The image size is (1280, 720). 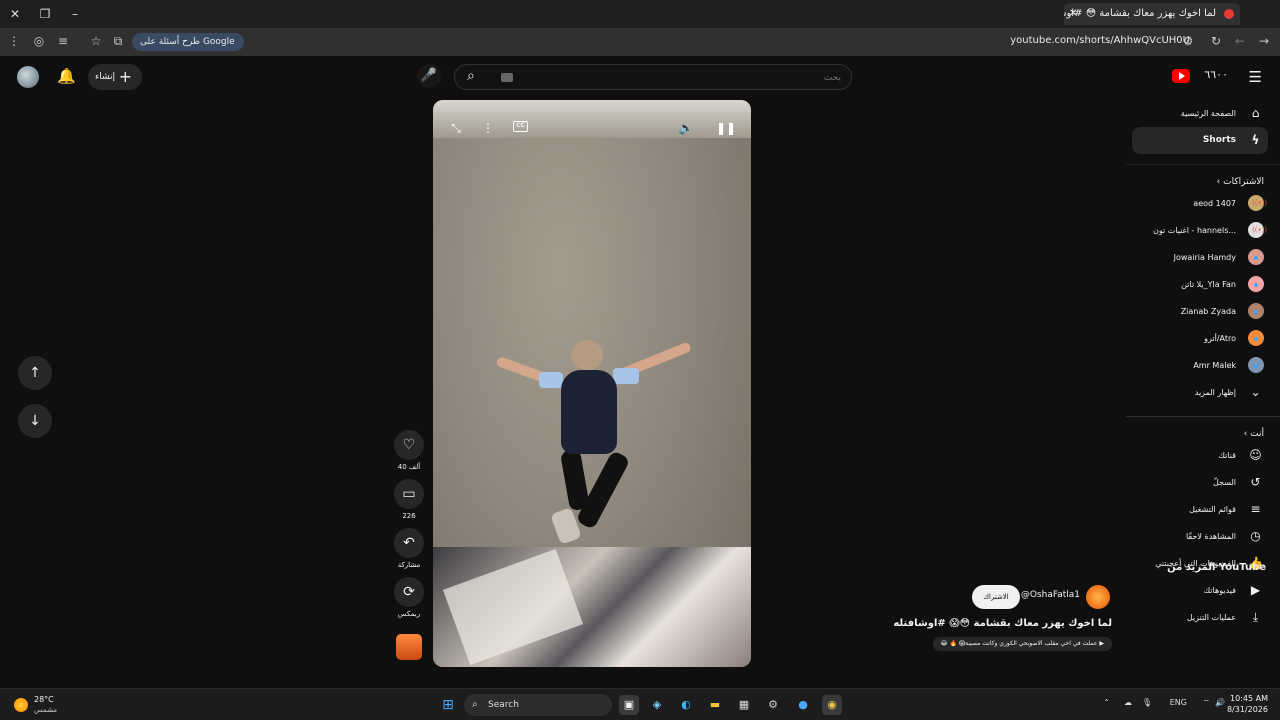 I want to click on network-icon: ⌔, so click(x=1206, y=703).